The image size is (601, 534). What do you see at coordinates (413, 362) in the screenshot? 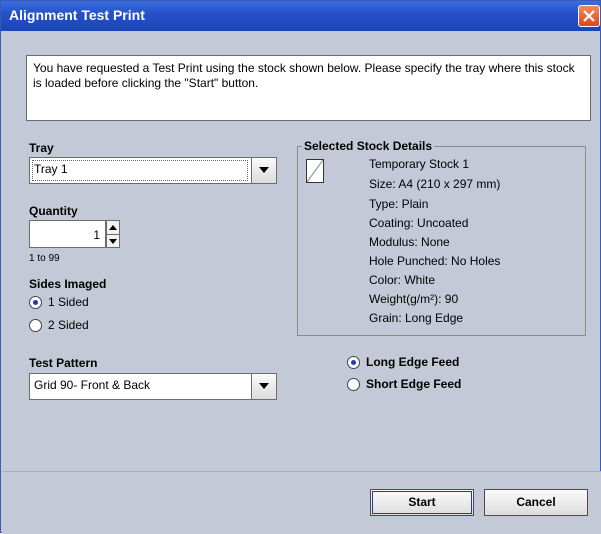
I see `long-edge-feed-label: Long Edge Feed` at bounding box center [413, 362].